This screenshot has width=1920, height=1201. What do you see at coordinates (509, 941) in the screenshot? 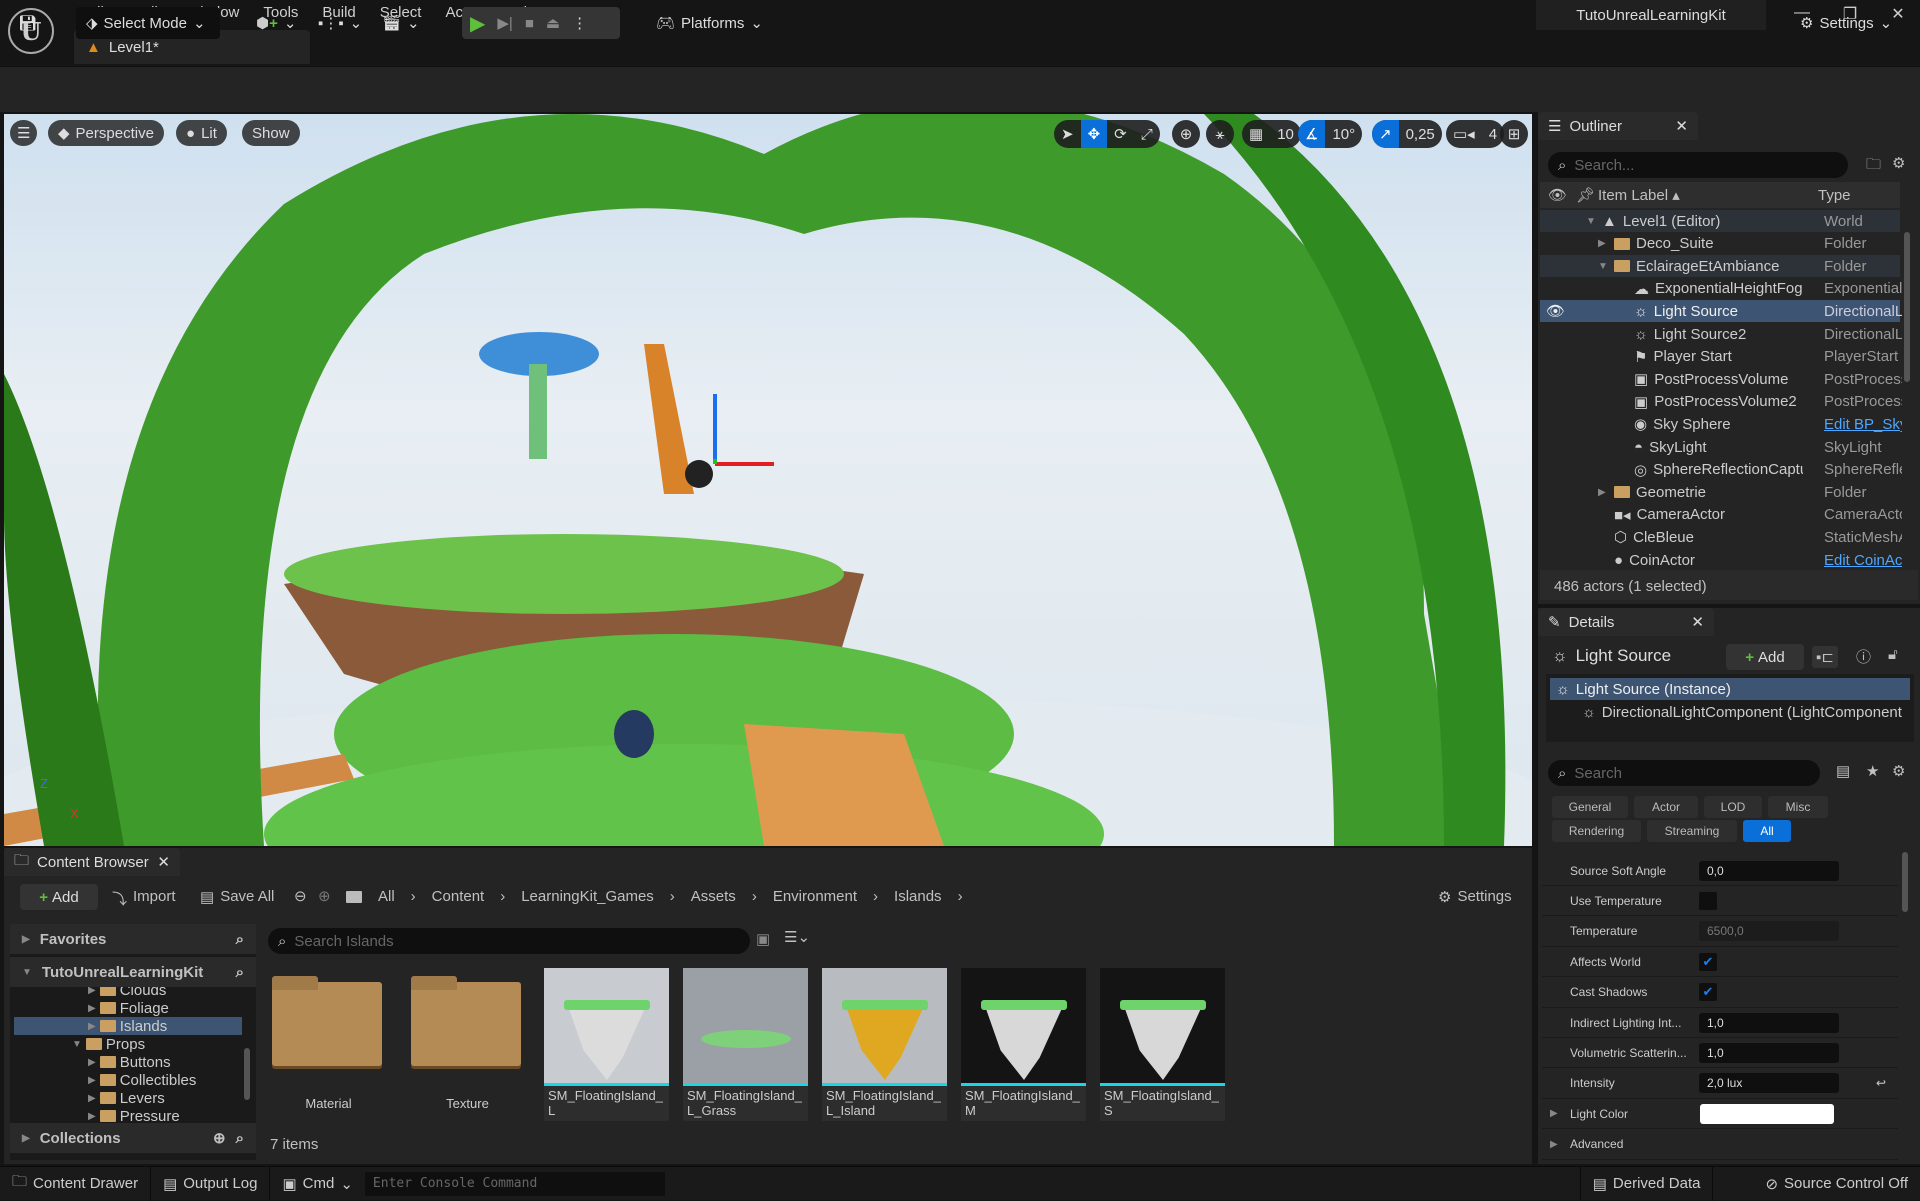
I see `asset-search-input: ⌕ Search Islands` at bounding box center [509, 941].